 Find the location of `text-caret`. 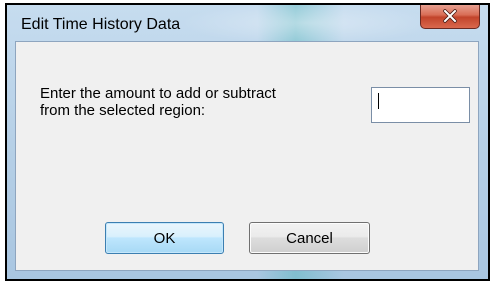

text-caret is located at coordinates (378, 101).